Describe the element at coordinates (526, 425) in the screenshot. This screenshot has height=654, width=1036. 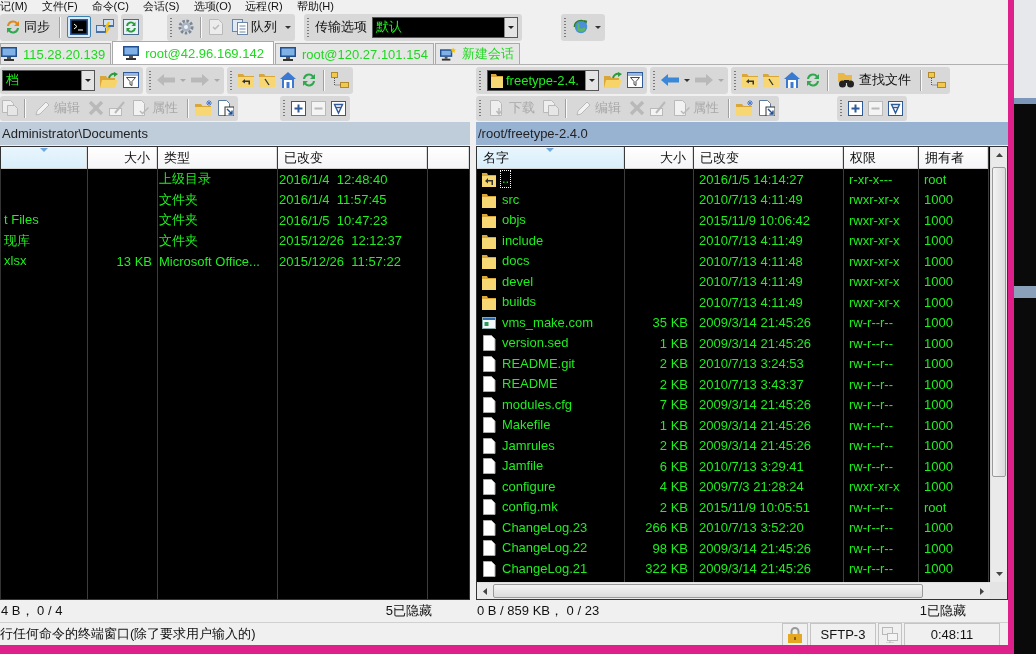
I see `file-name: Makefile` at that location.